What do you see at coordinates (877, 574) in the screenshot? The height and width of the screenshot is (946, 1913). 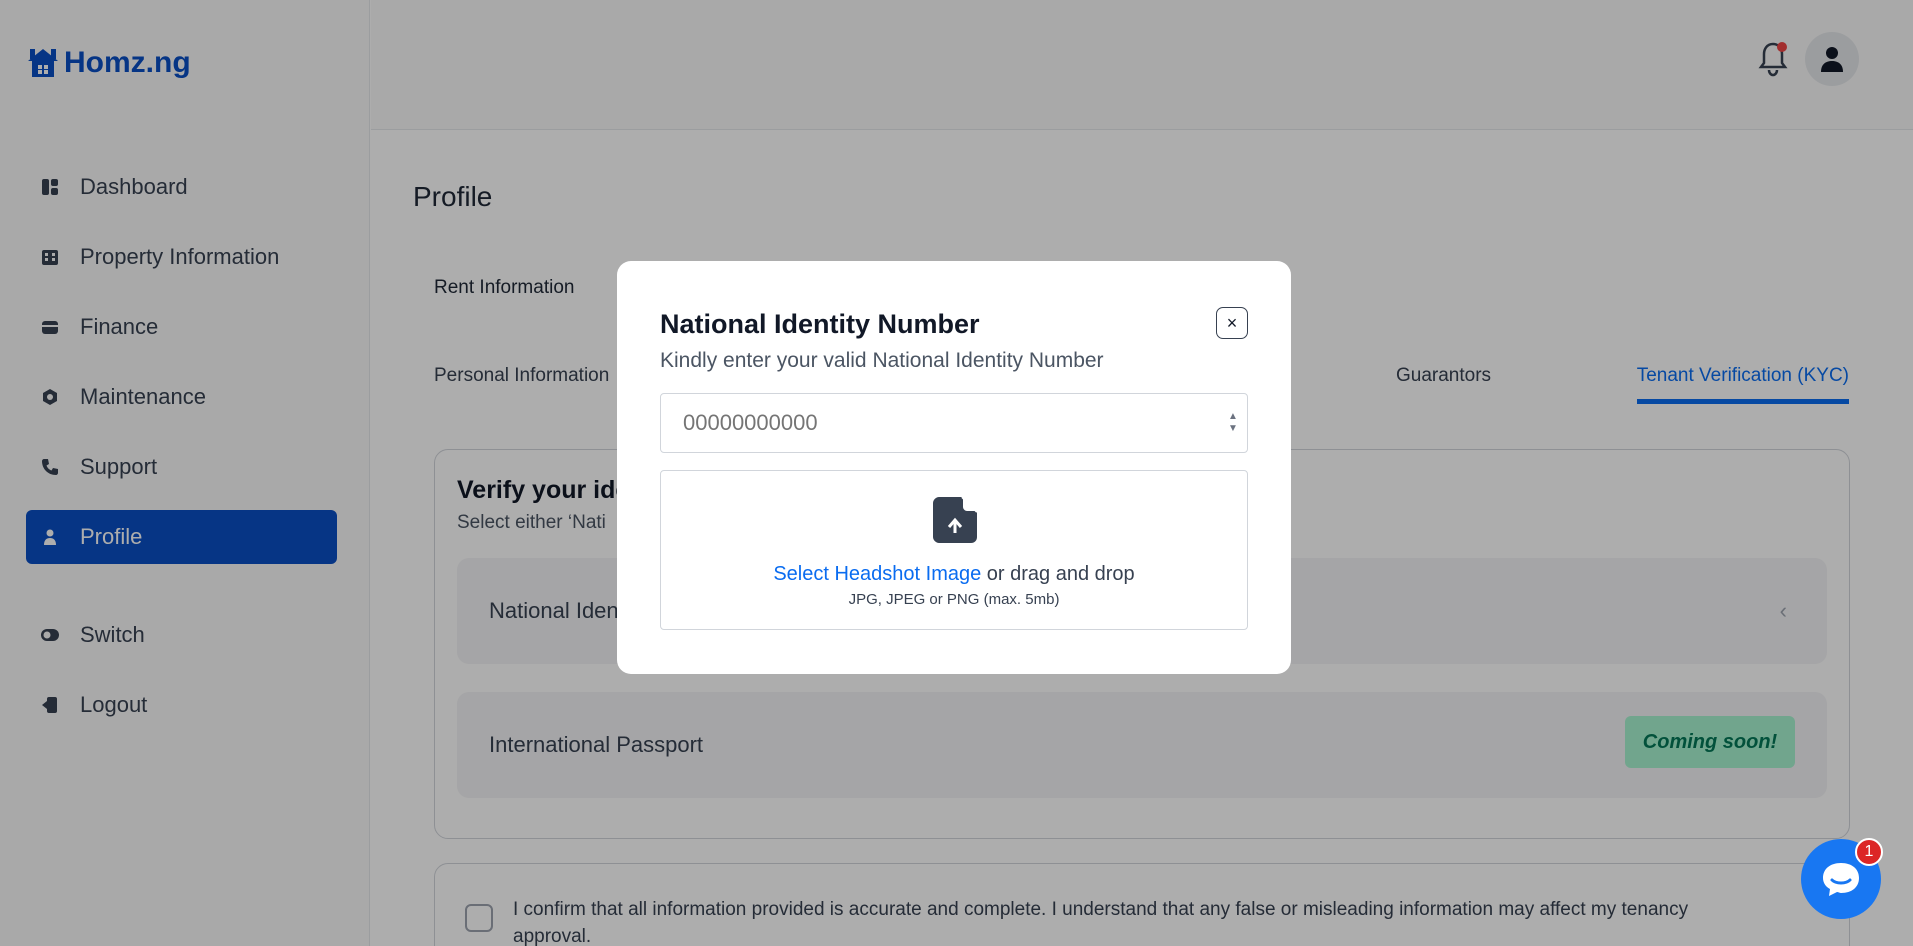 I see `select-image-link: Select Headshot Image` at bounding box center [877, 574].